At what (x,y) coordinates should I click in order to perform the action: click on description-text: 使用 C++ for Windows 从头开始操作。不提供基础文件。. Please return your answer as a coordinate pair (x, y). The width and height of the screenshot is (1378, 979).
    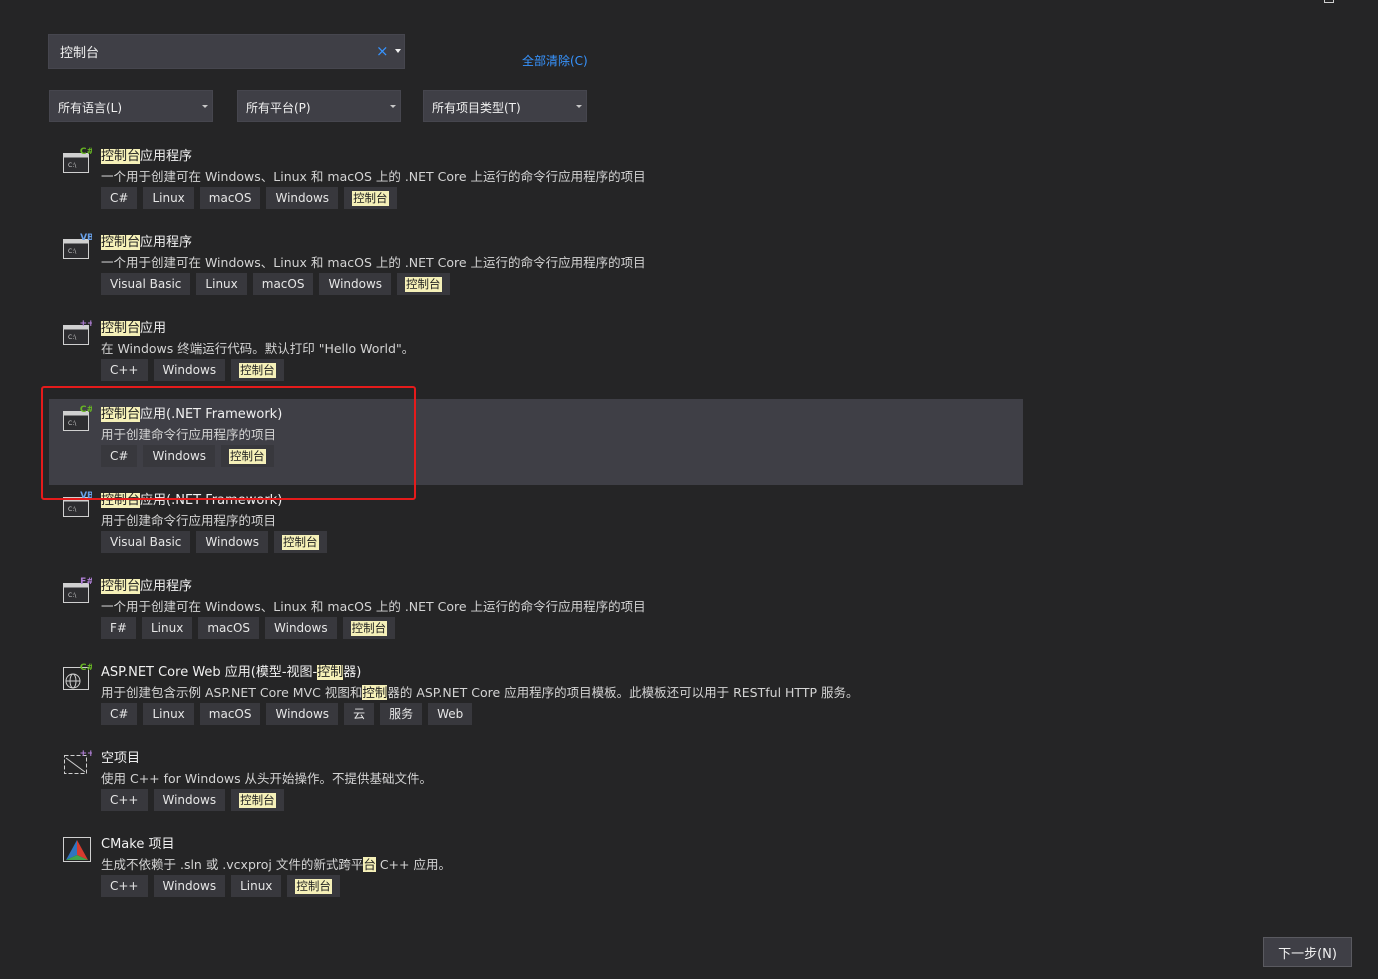
    Looking at the image, I should click on (267, 778).